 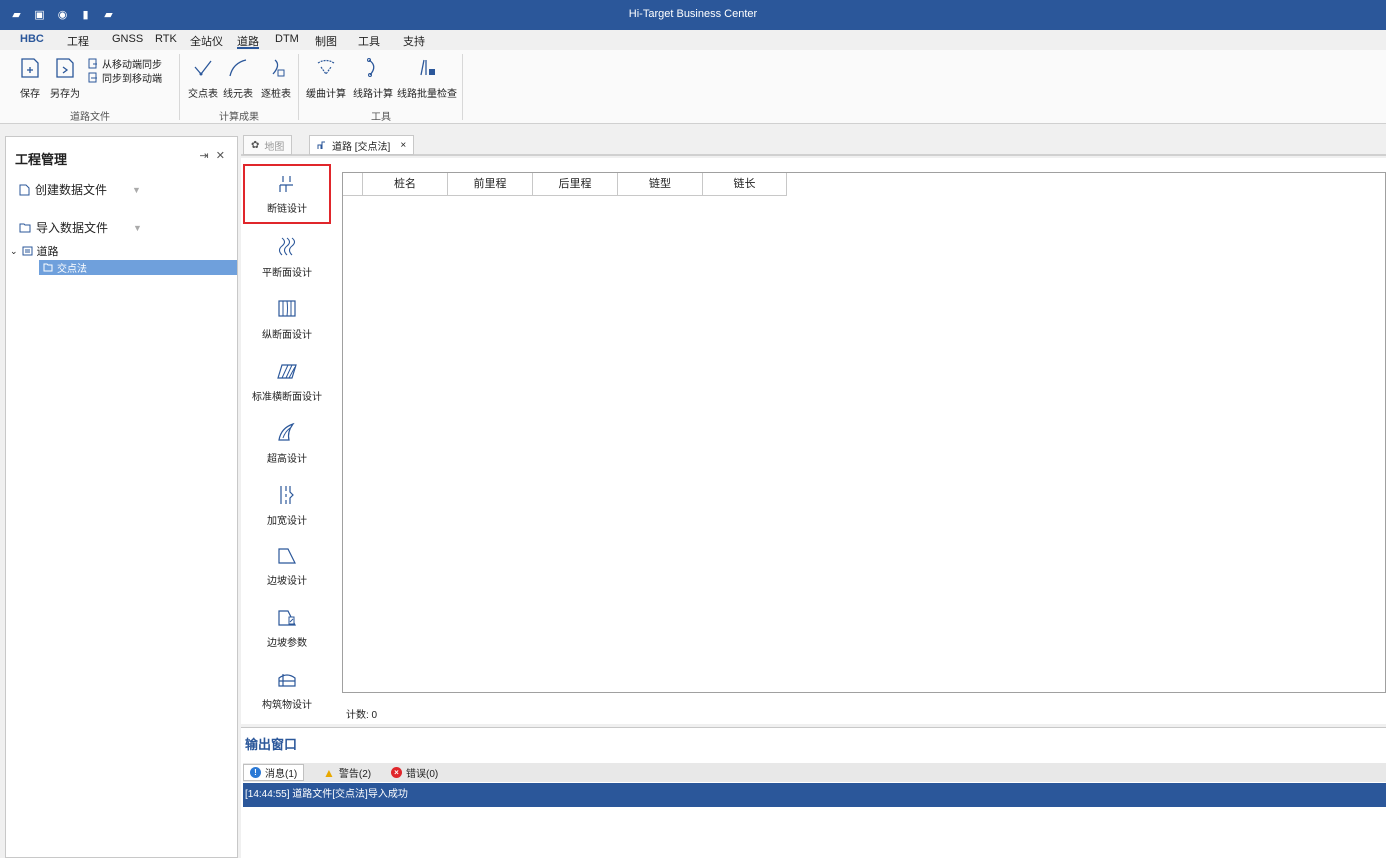 What do you see at coordinates (276, 78) in the screenshot?
I see `station-table-button: 逐桩表` at bounding box center [276, 78].